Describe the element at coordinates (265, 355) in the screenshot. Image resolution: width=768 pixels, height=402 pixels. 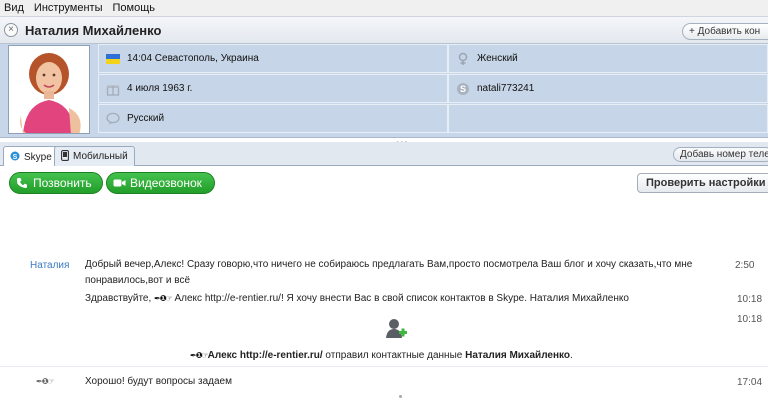
I see `sender-link: Алекс http://e-rentier.ru/` at that location.